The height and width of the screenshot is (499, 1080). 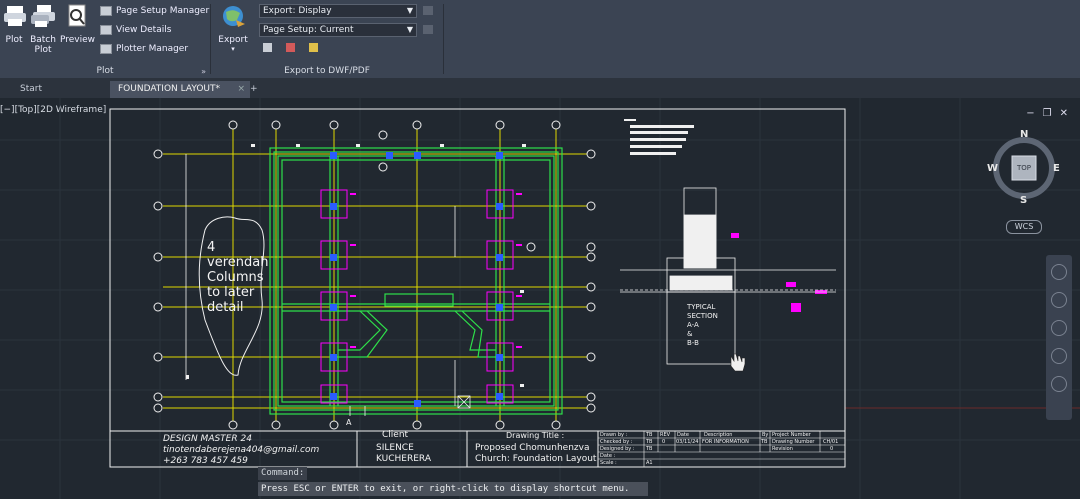 I want to click on revision-value: 0, so click(x=832, y=449).